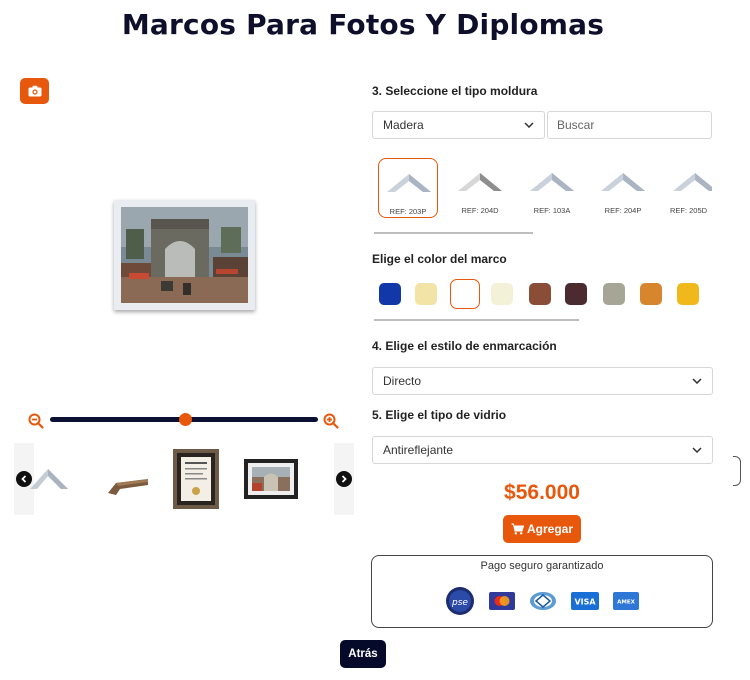 The image size is (750, 680). What do you see at coordinates (418, 450) in the screenshot?
I see `glass-type-value: Antireflejante` at bounding box center [418, 450].